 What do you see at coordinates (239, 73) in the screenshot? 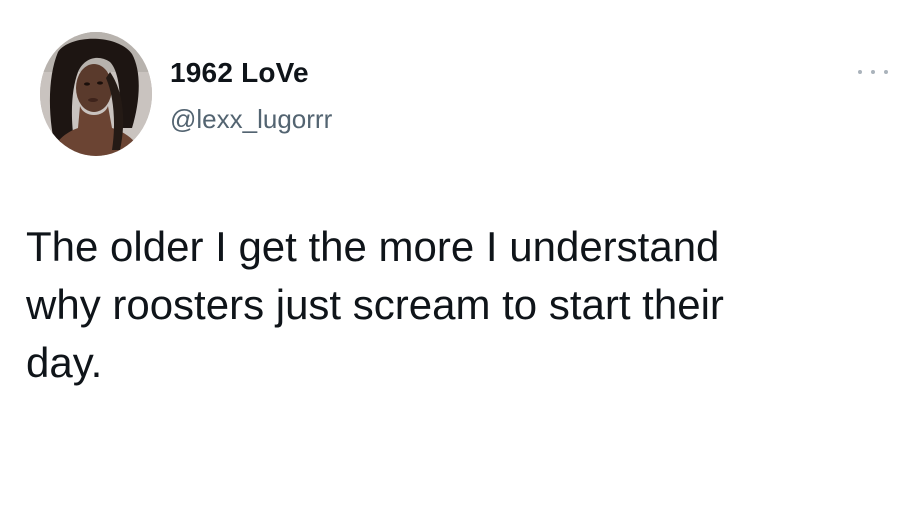
I see `display-name: 1962 LoVe` at bounding box center [239, 73].